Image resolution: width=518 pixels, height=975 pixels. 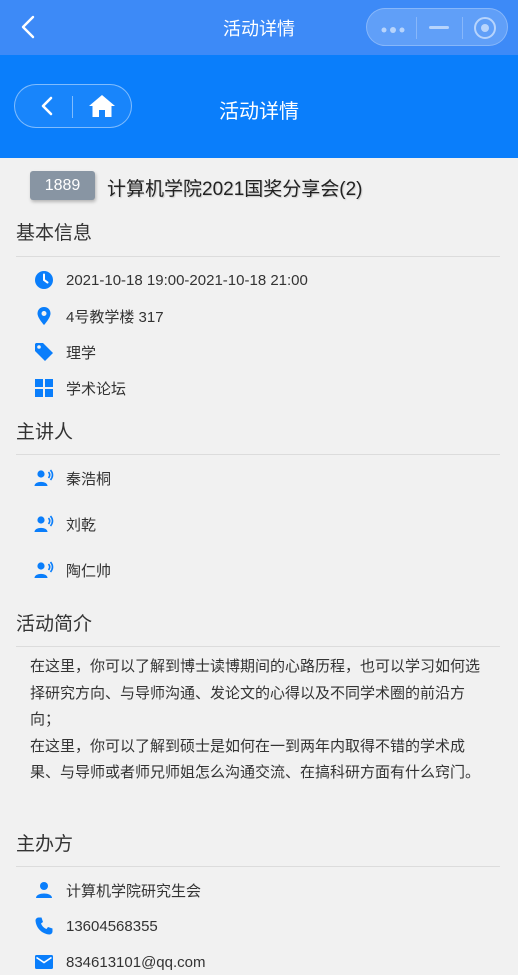 What do you see at coordinates (393, 30) in the screenshot?
I see `more-icon` at bounding box center [393, 30].